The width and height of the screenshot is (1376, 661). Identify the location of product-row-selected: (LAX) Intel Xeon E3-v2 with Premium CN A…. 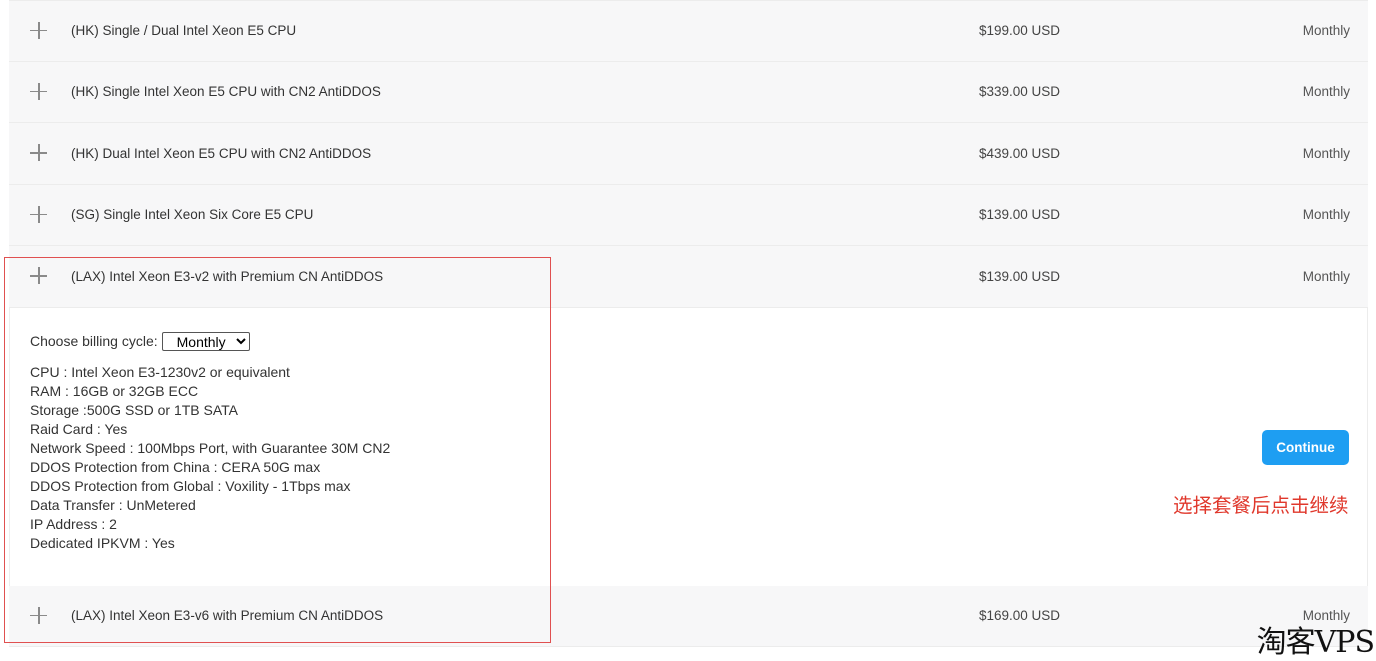
(688, 277).